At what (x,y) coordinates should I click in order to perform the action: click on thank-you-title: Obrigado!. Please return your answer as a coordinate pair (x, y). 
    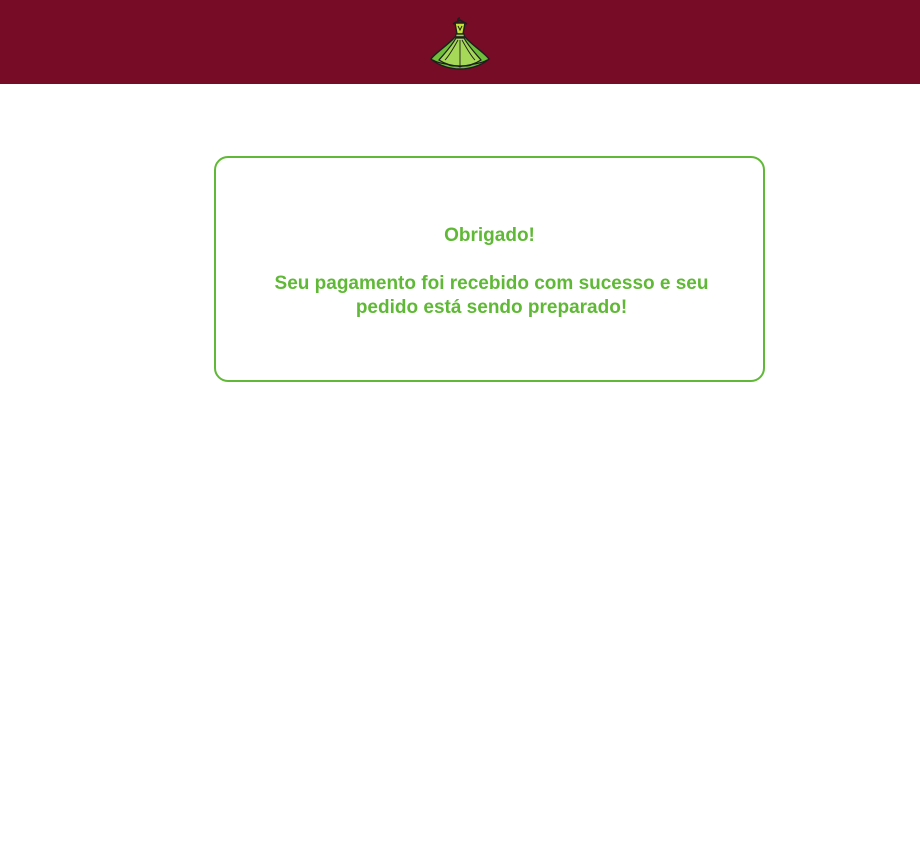
    Looking at the image, I should click on (489, 235).